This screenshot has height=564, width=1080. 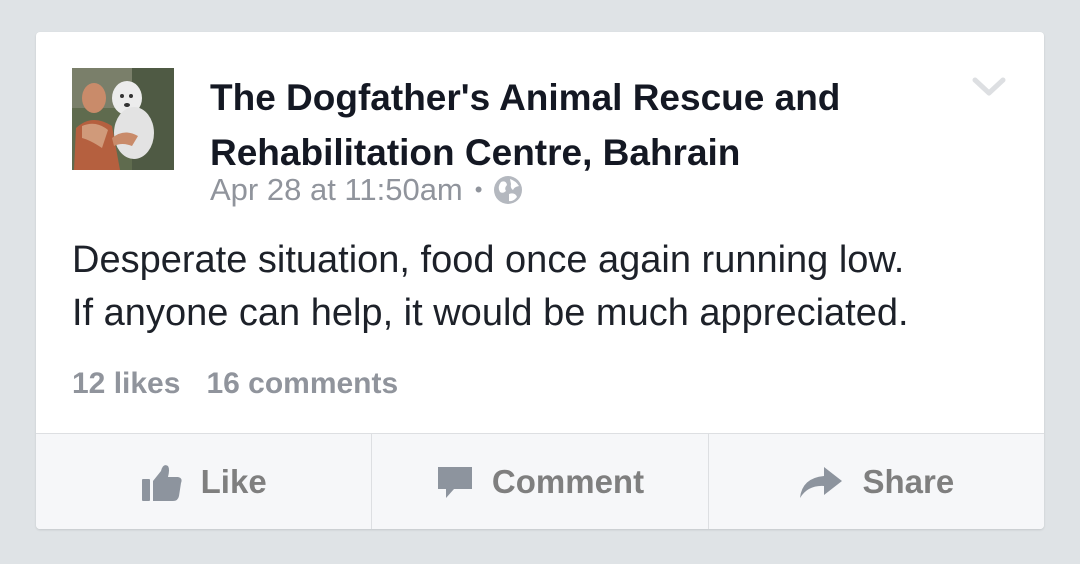 I want to click on avatar-photo, so click(x=123, y=119).